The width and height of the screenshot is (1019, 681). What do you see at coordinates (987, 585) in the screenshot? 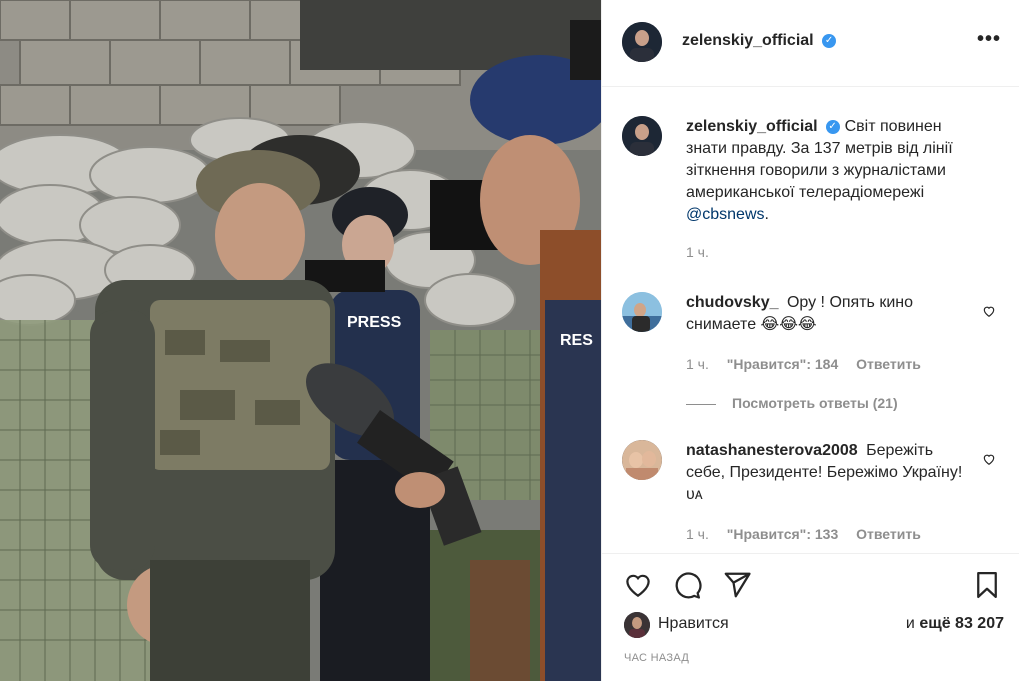
I see `bookmark-icon` at bounding box center [987, 585].